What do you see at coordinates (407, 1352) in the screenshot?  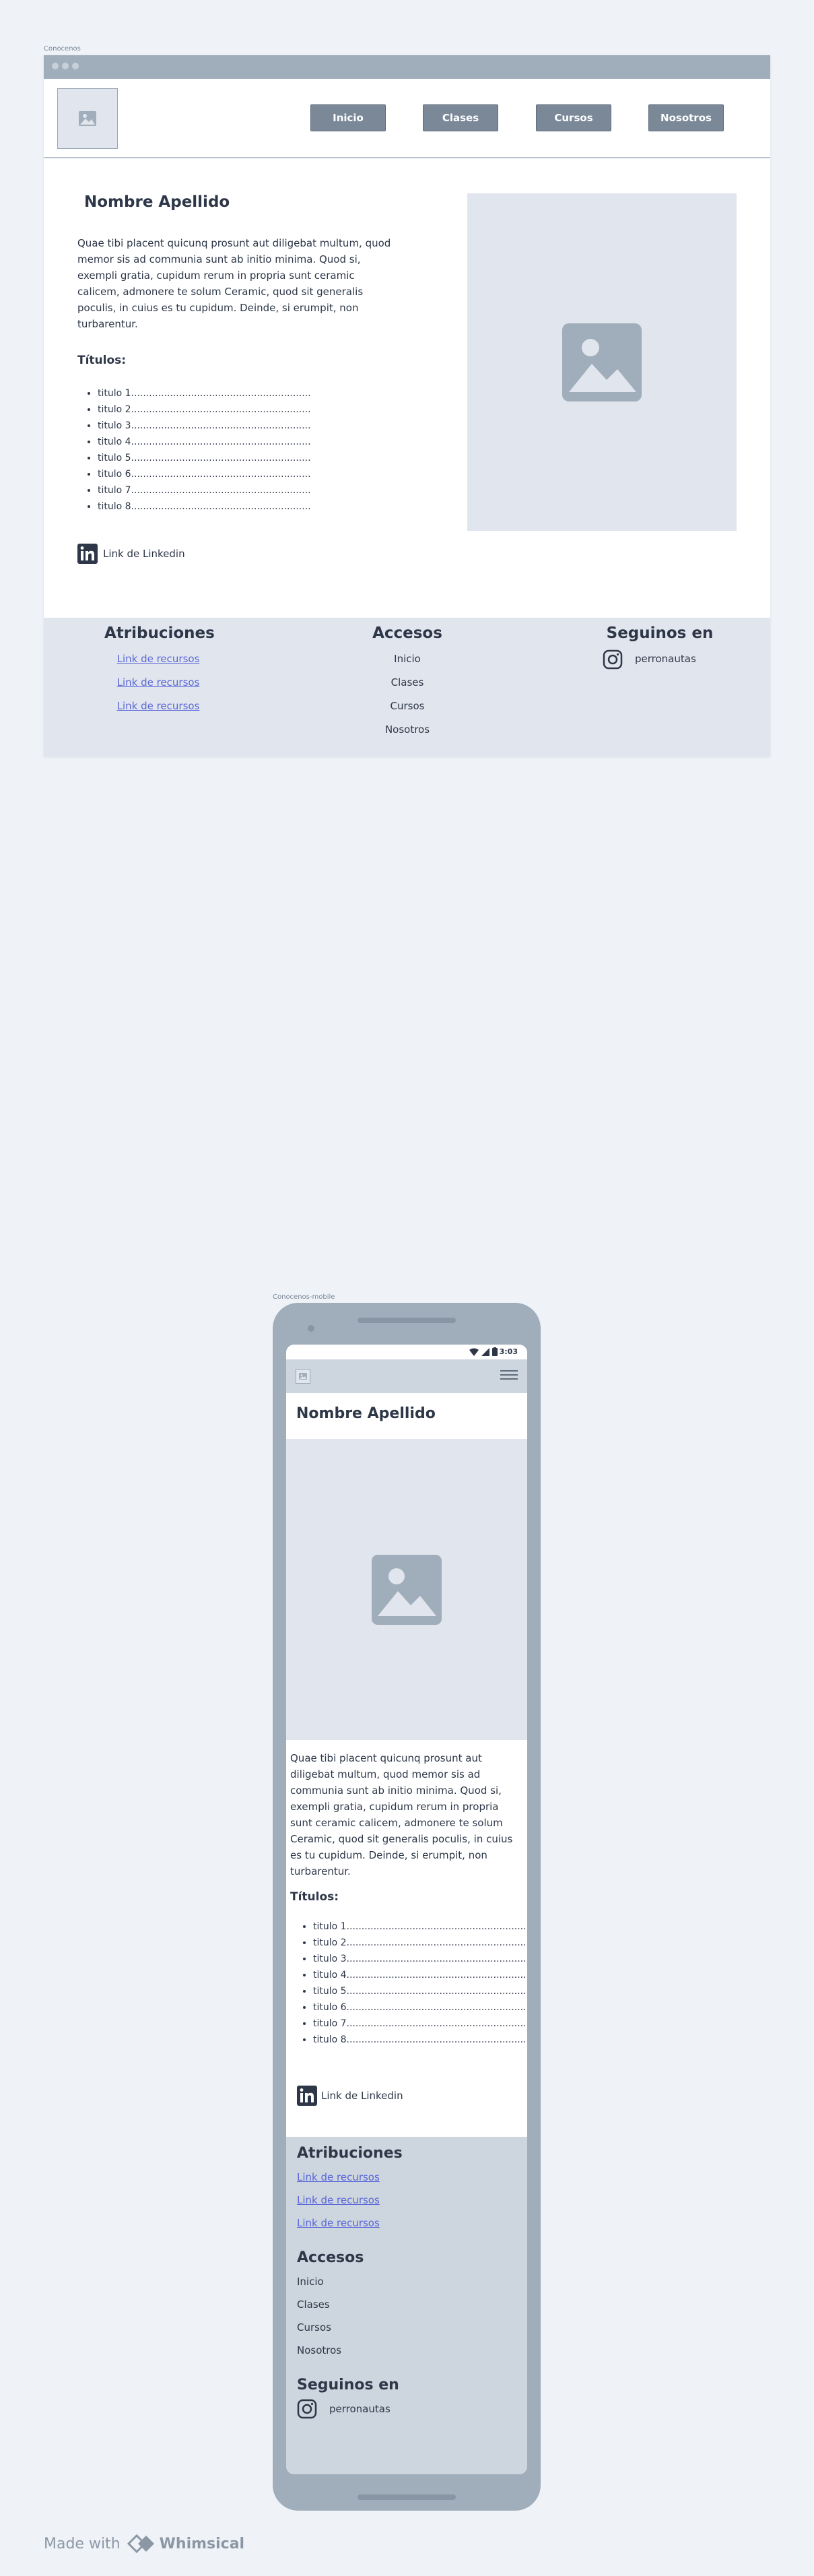 I see `status-bar: 3:03` at bounding box center [407, 1352].